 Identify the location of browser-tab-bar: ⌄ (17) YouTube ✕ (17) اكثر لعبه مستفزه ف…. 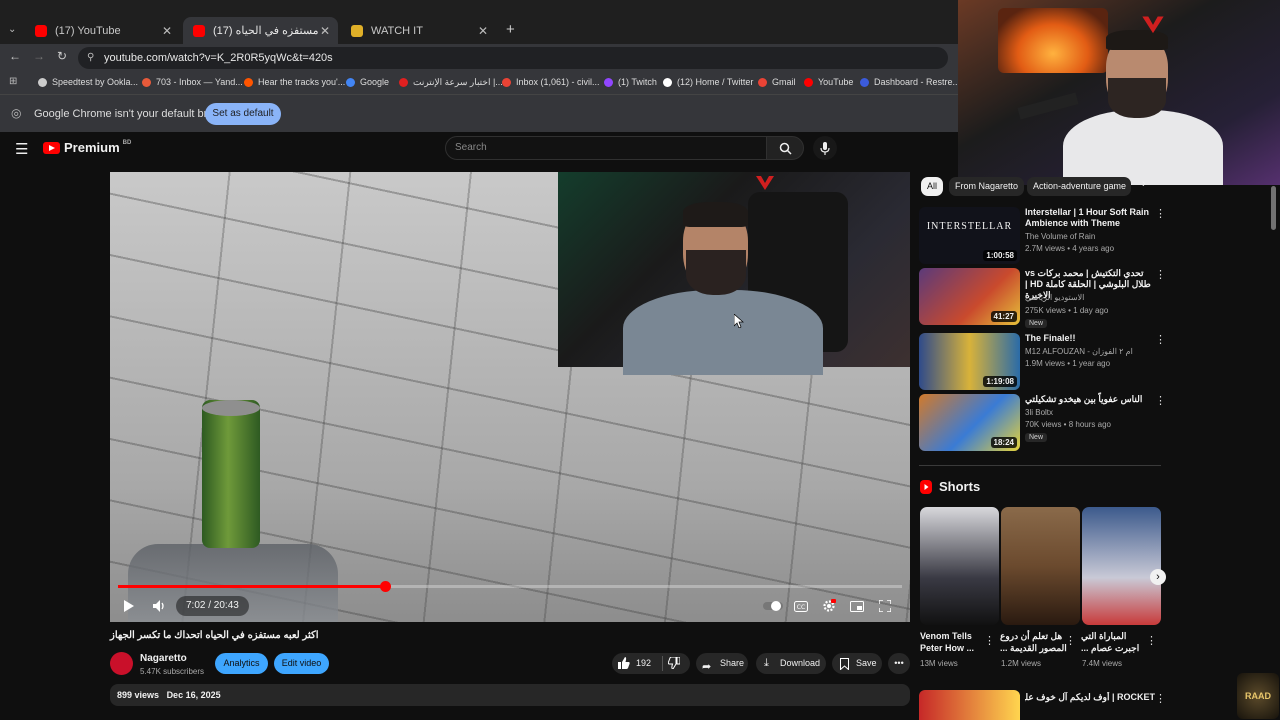
(479, 22).